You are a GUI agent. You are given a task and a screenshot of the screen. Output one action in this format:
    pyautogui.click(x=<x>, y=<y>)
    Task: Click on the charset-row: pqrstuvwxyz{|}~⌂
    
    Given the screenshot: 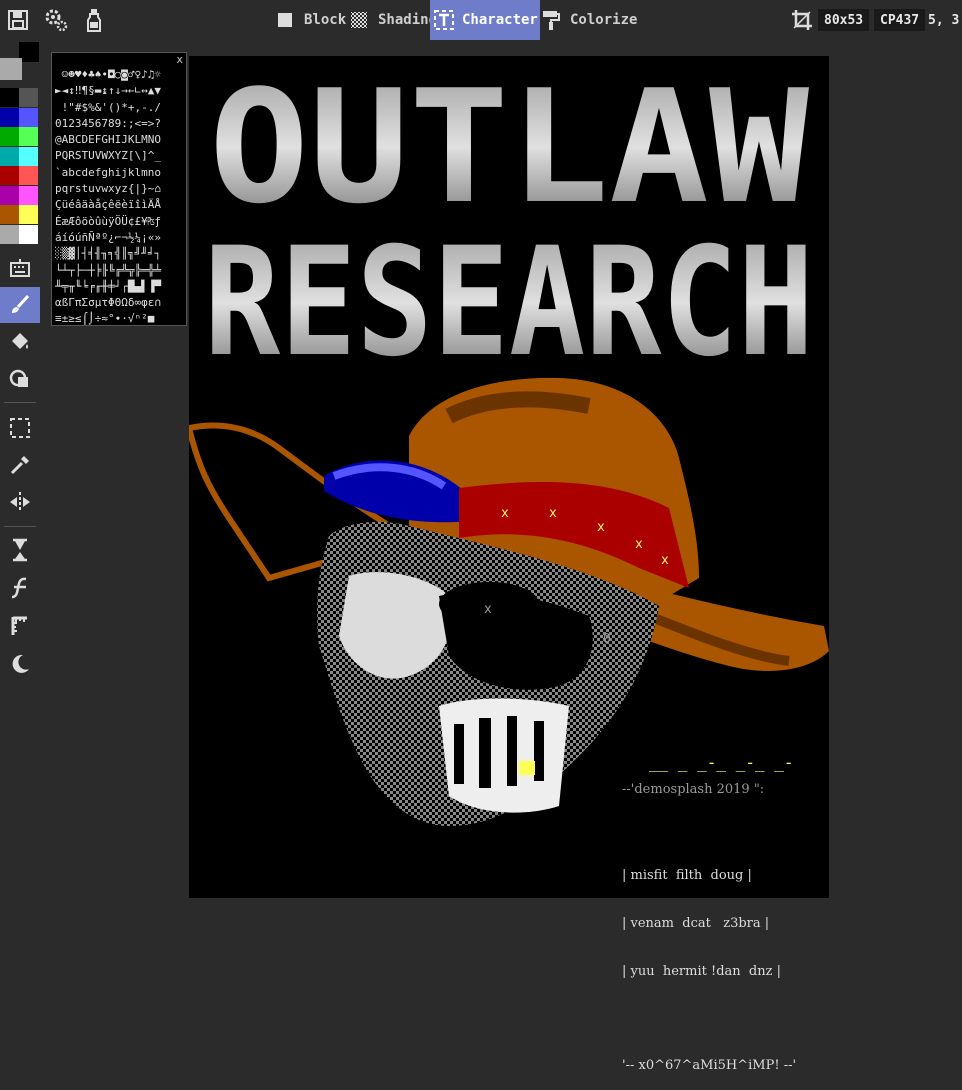 What is the action you would take?
    pyautogui.click(x=120, y=189)
    